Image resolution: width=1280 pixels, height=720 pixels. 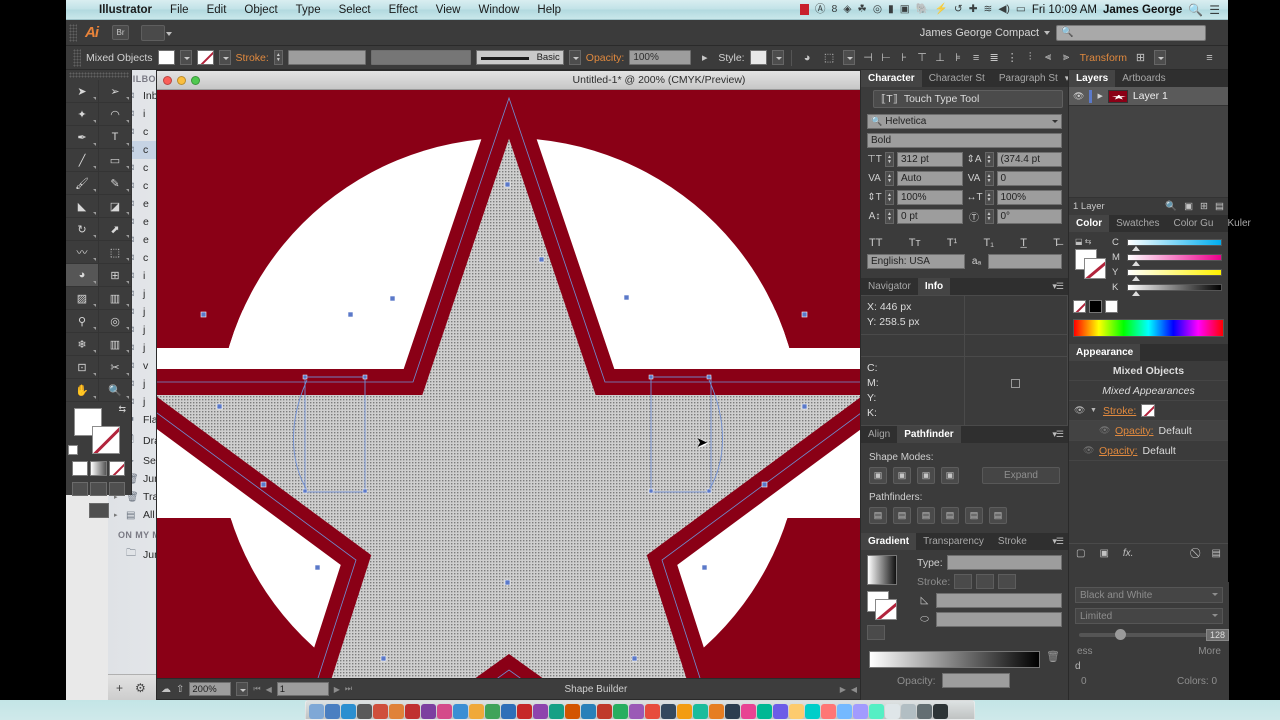 What do you see at coordinates (1030, 58) in the screenshot?
I see `distribute-left-icon: ⫶` at bounding box center [1030, 58].